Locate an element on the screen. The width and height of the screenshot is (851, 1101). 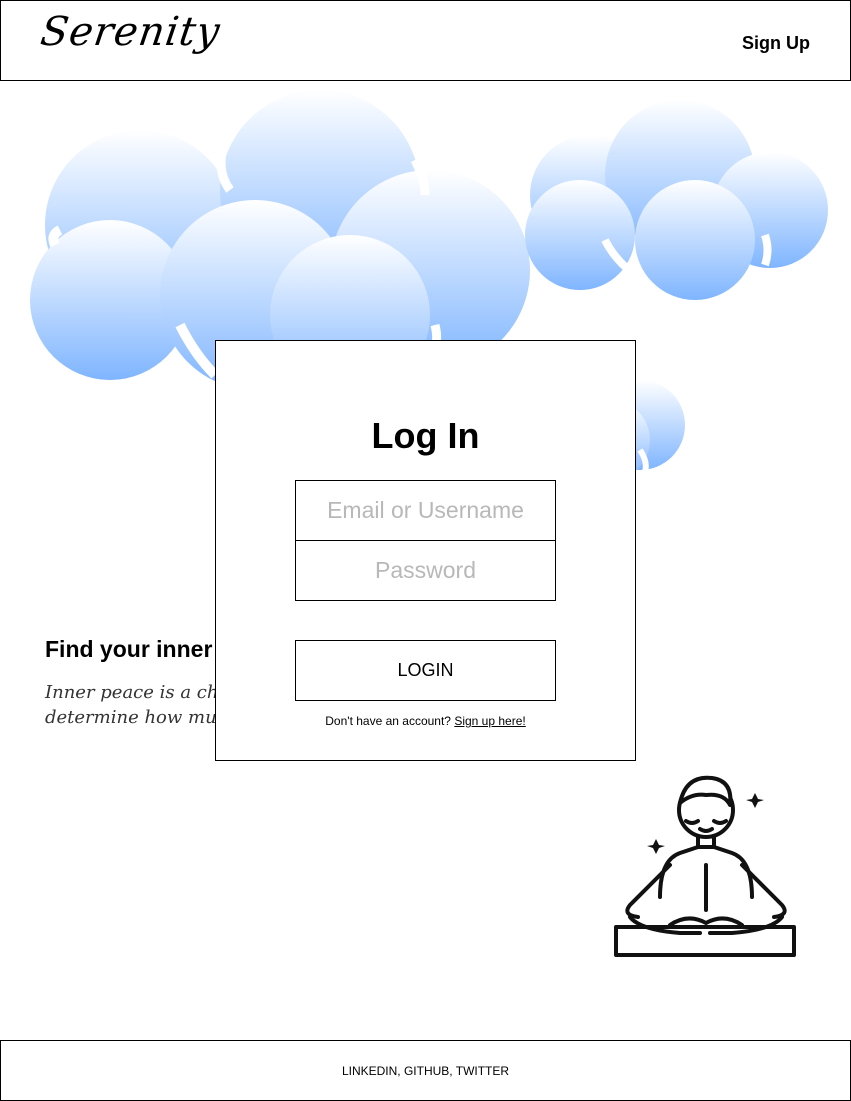
footer: LINKEDIN, GITHUB, TWITTER is located at coordinates (425, 1070).